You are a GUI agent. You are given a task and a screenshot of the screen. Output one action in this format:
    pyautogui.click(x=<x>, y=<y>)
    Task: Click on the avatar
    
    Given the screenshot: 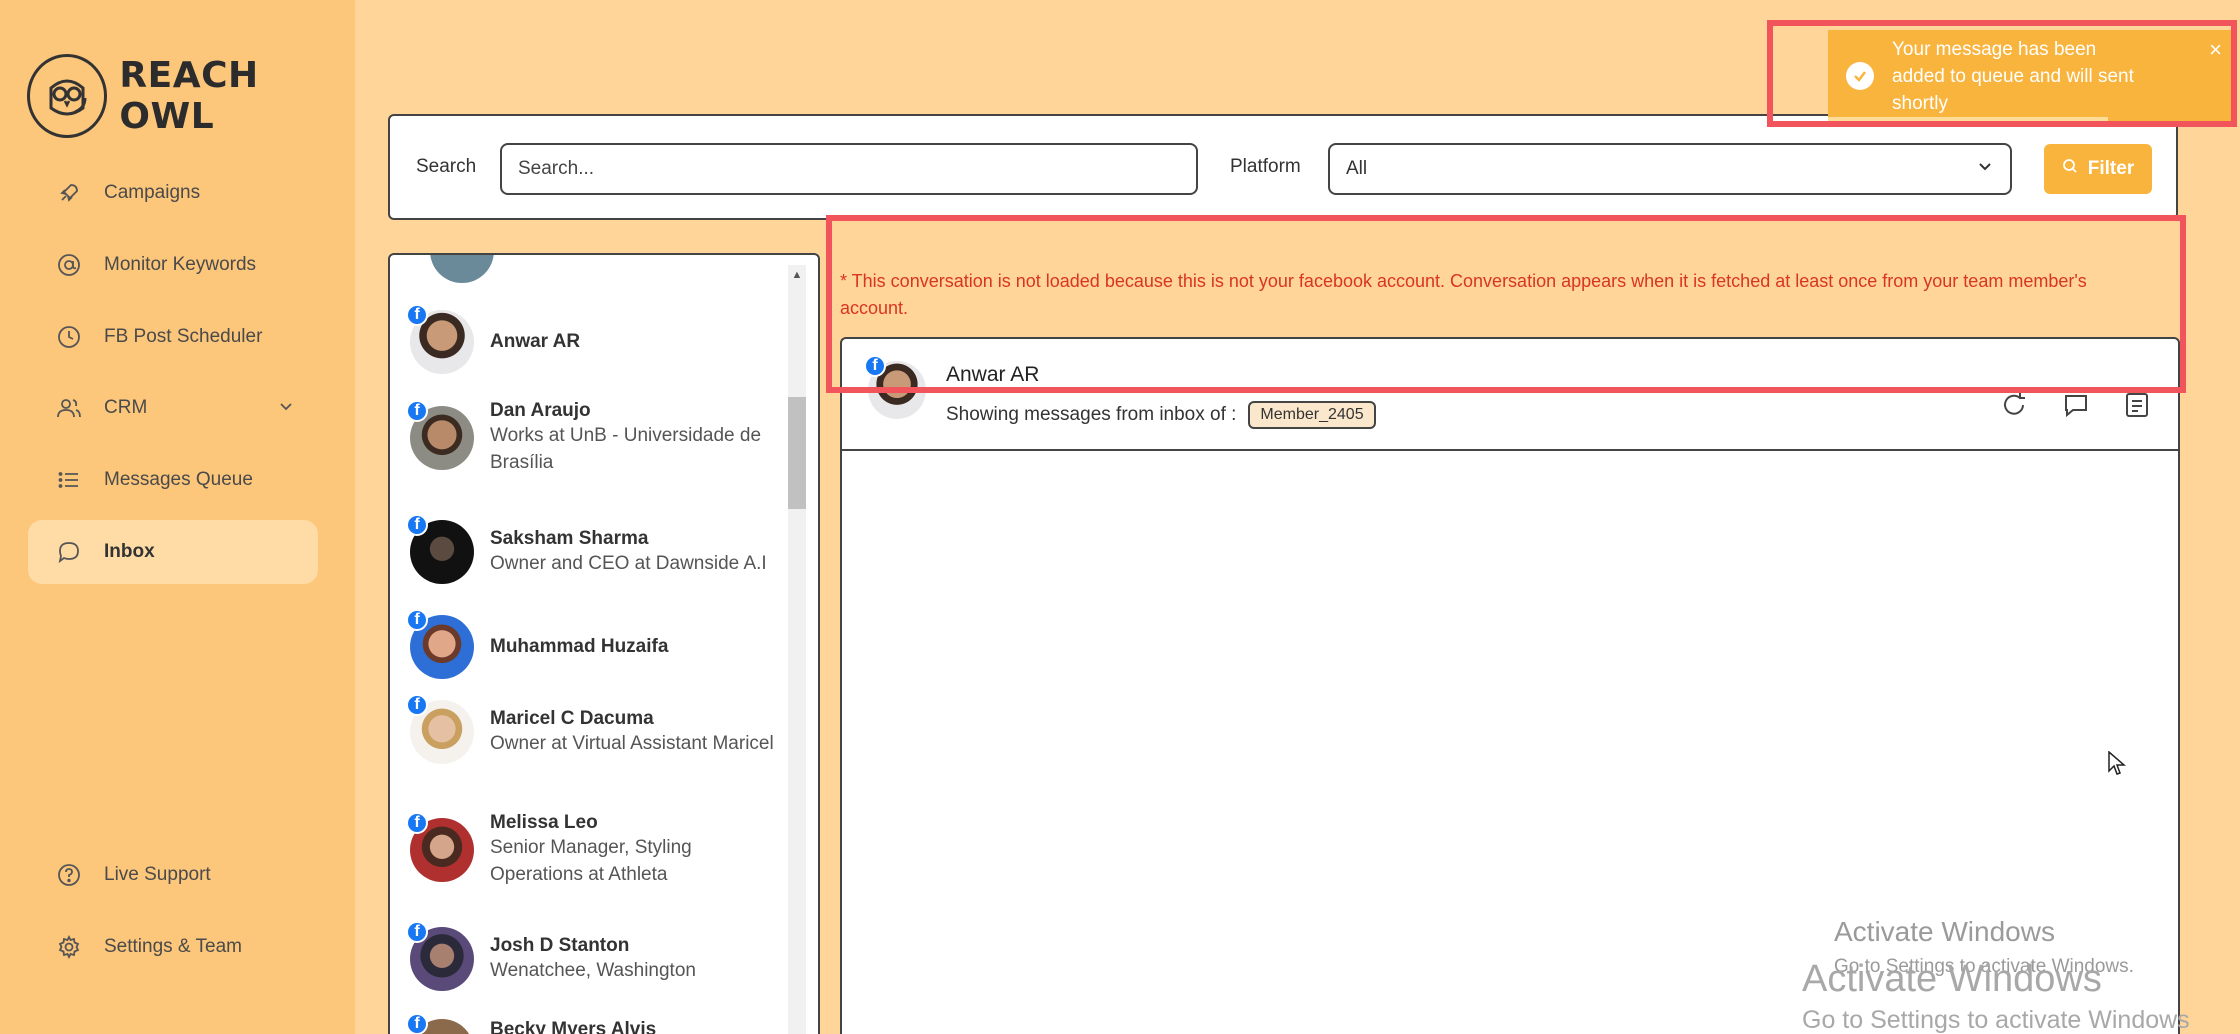 What is the action you would take?
    pyautogui.click(x=462, y=269)
    